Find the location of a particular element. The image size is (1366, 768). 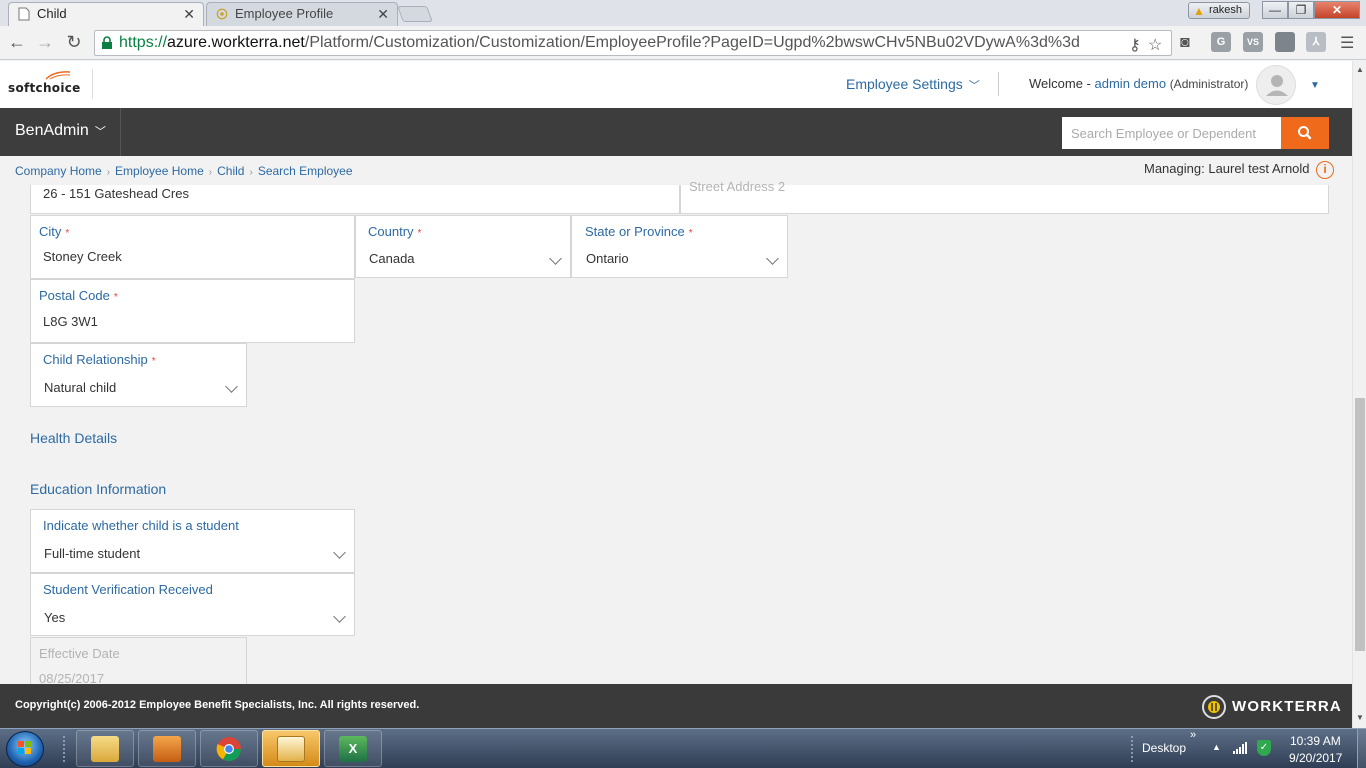

student-verification-value: Yes is located at coordinates (55, 617).